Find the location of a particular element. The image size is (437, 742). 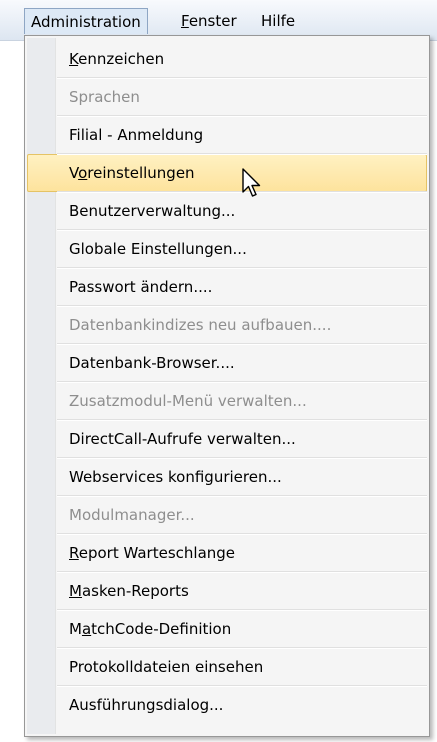

menu-item-label: ennzeichen is located at coordinates (121, 59).